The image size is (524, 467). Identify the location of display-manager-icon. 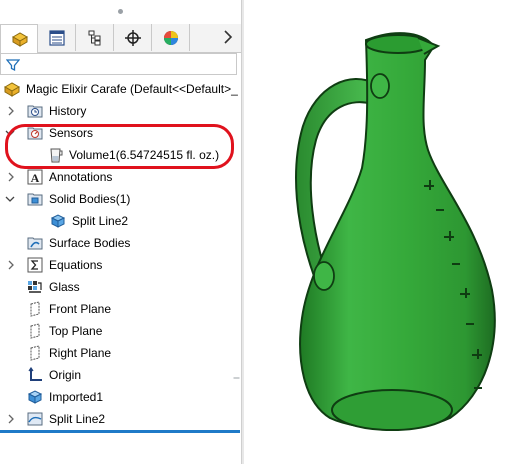
(171, 38).